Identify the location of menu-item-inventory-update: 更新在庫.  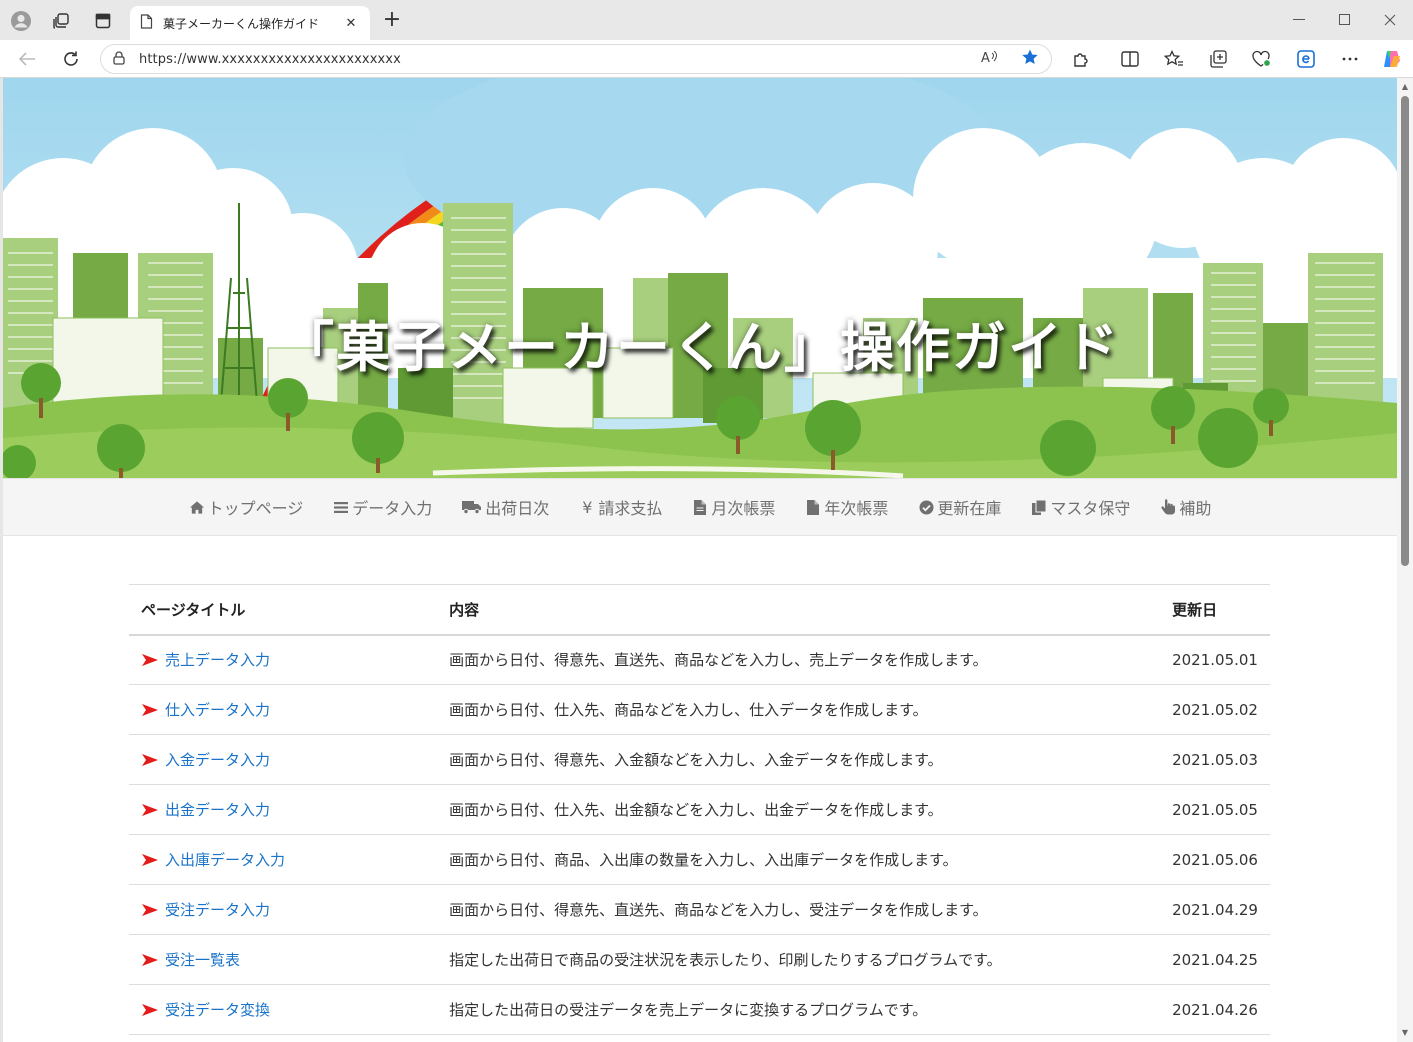
(959, 507).